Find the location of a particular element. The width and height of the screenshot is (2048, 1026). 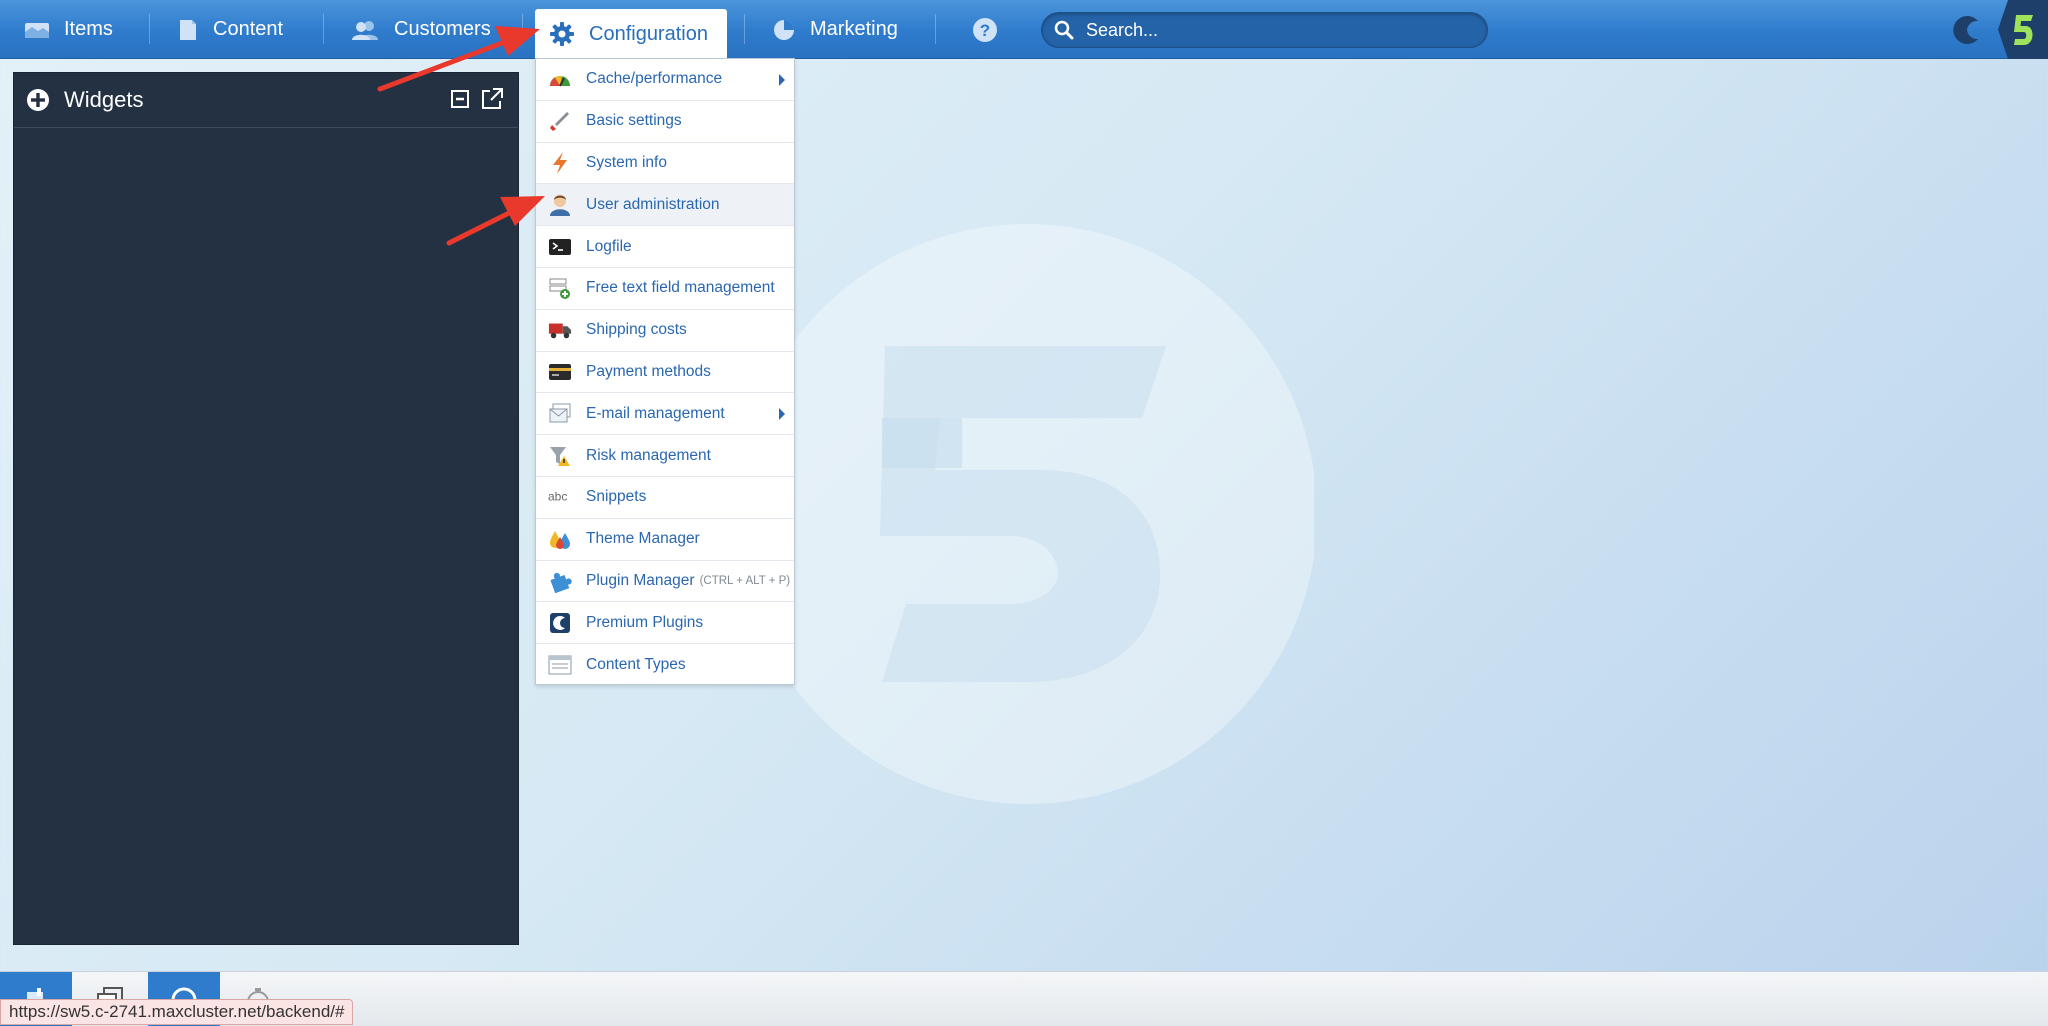

menu-item-label: Plugin Manager is located at coordinates (640, 580).